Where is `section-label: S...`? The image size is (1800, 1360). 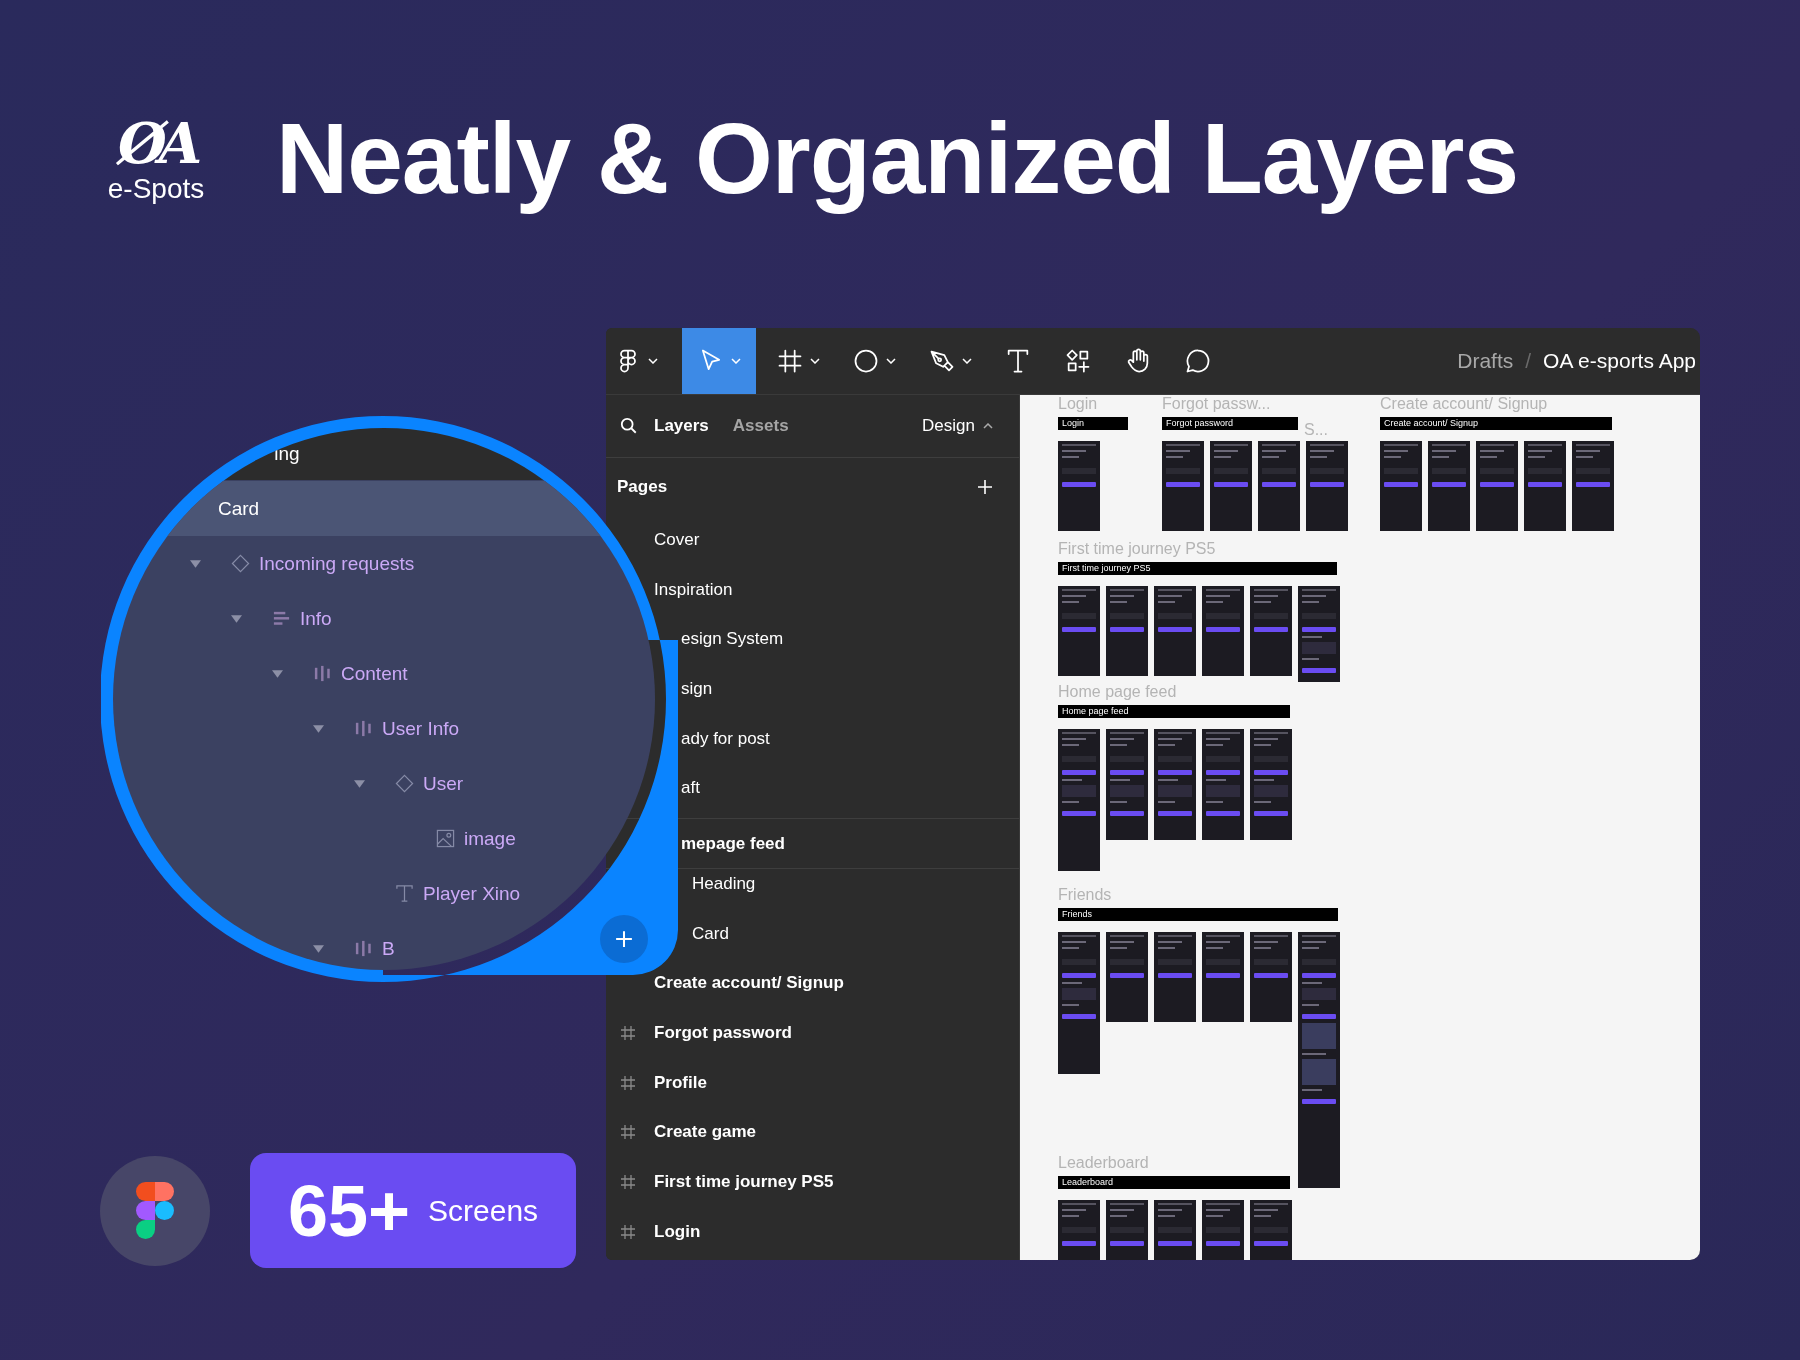 section-label: S... is located at coordinates (1316, 430).